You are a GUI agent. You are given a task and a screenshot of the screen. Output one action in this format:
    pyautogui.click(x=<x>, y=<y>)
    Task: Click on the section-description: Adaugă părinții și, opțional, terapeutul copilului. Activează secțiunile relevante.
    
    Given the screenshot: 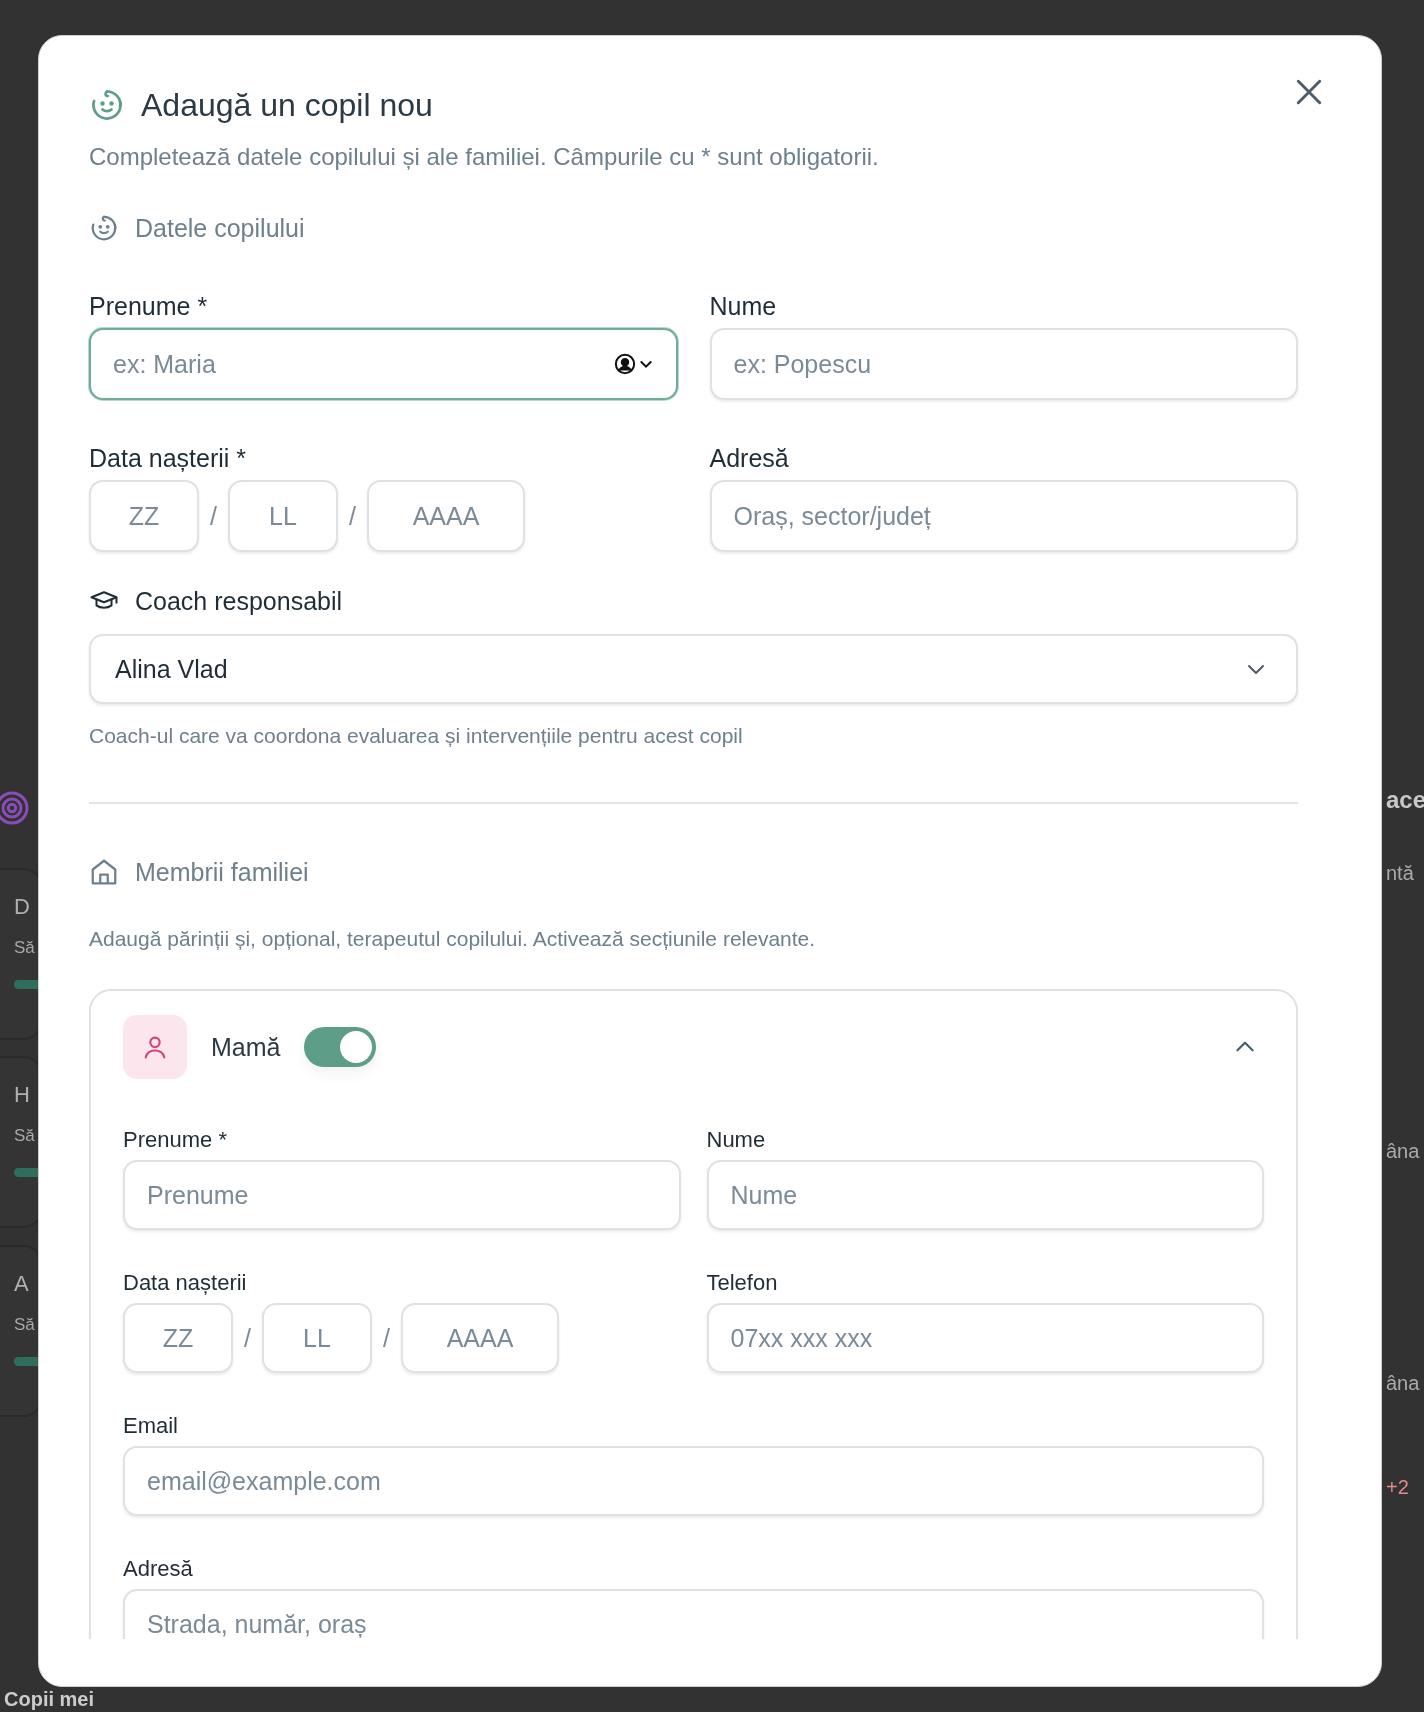 What is the action you would take?
    pyautogui.click(x=453, y=939)
    